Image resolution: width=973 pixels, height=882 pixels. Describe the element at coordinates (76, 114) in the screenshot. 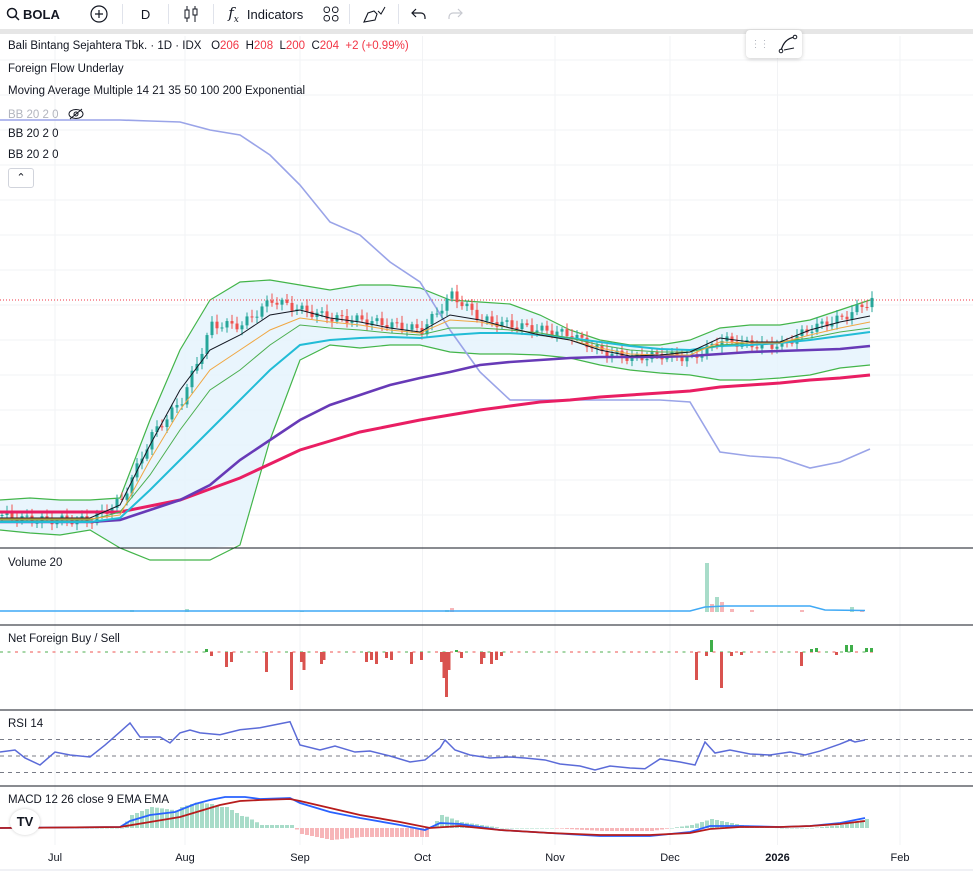

I see `eye-off-icon` at that location.